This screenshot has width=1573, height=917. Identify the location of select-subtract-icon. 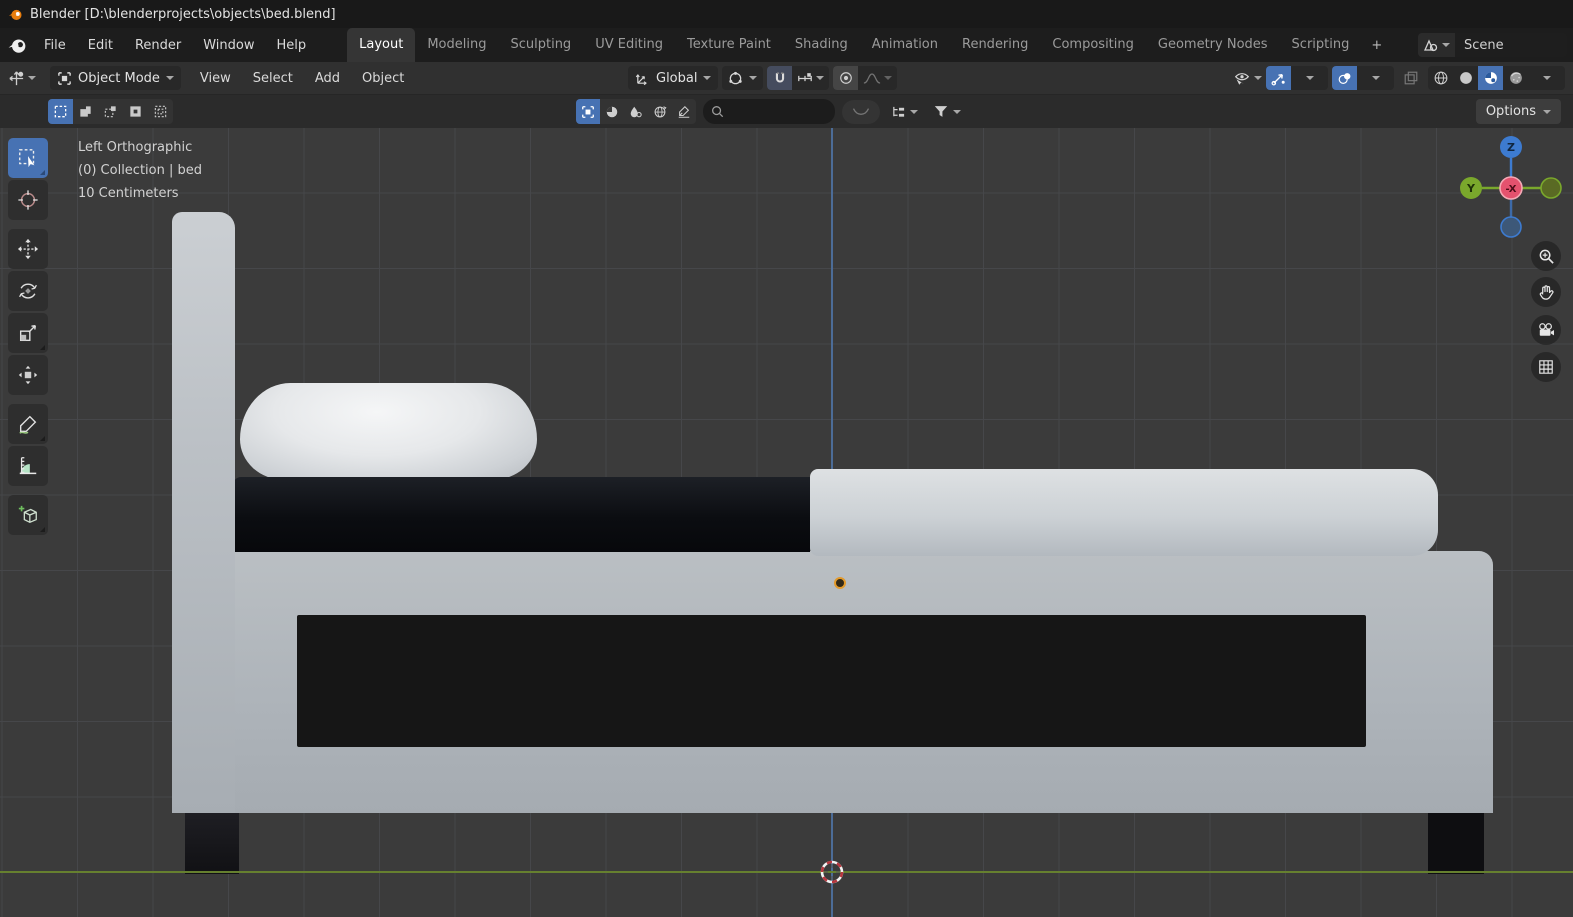
(110, 112).